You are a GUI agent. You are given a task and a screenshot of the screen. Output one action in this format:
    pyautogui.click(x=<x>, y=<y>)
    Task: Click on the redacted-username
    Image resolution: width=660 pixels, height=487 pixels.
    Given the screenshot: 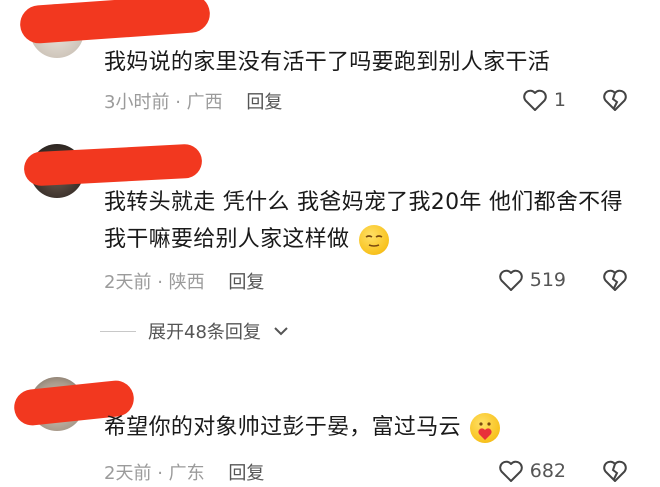 What is the action you would take?
    pyautogui.click(x=115, y=22)
    